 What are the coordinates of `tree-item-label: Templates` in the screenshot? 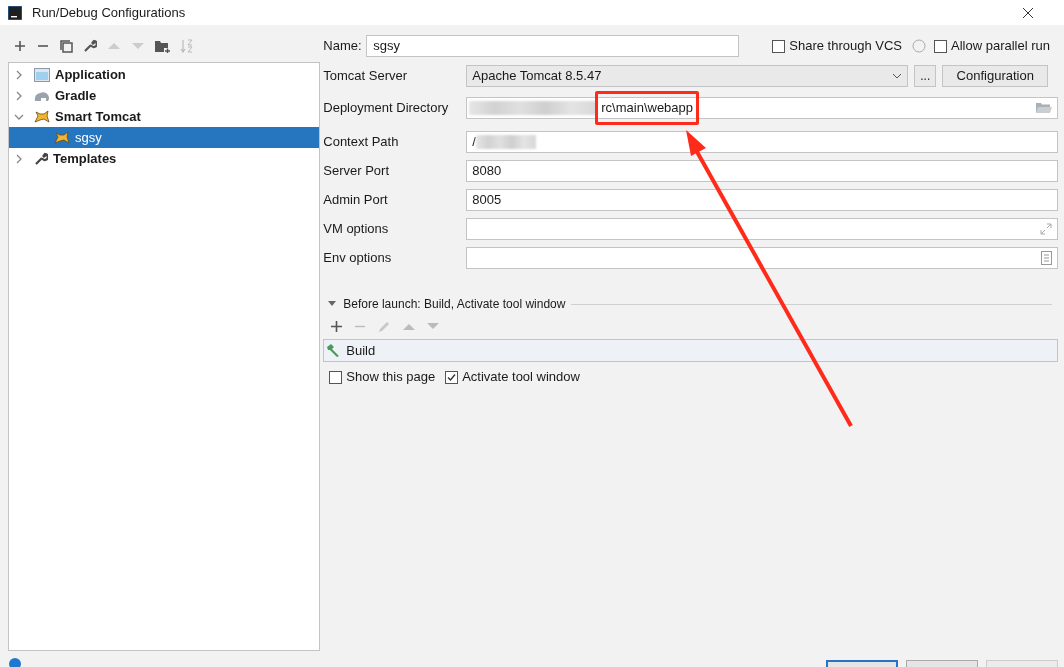 It's located at (85, 158).